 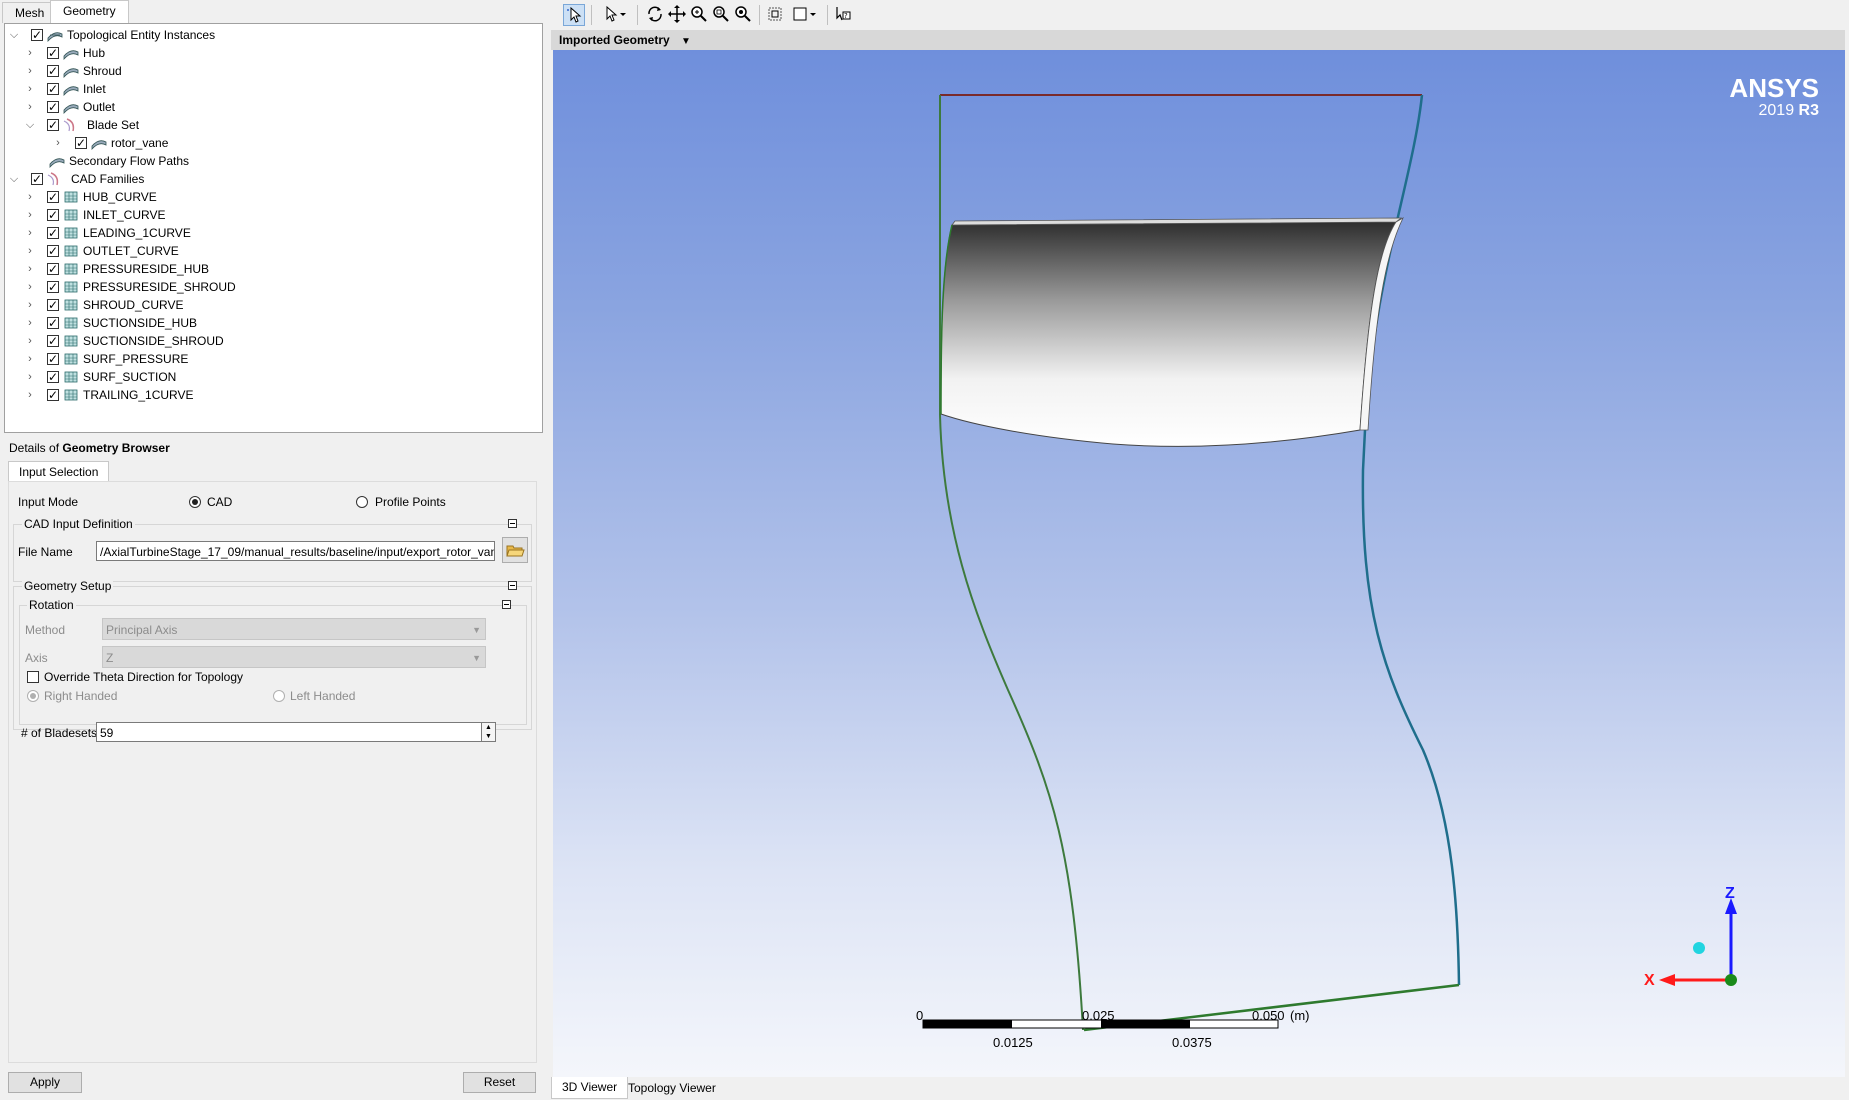 What do you see at coordinates (33, 677) in the screenshot?
I see `override-theta-checkbox` at bounding box center [33, 677].